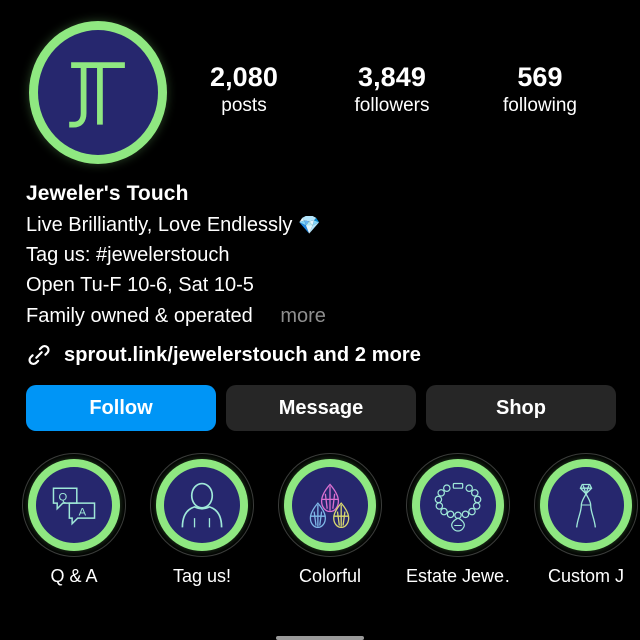 The width and height of the screenshot is (640, 640). I want to click on highlight-cover: Q A, so click(74, 505).